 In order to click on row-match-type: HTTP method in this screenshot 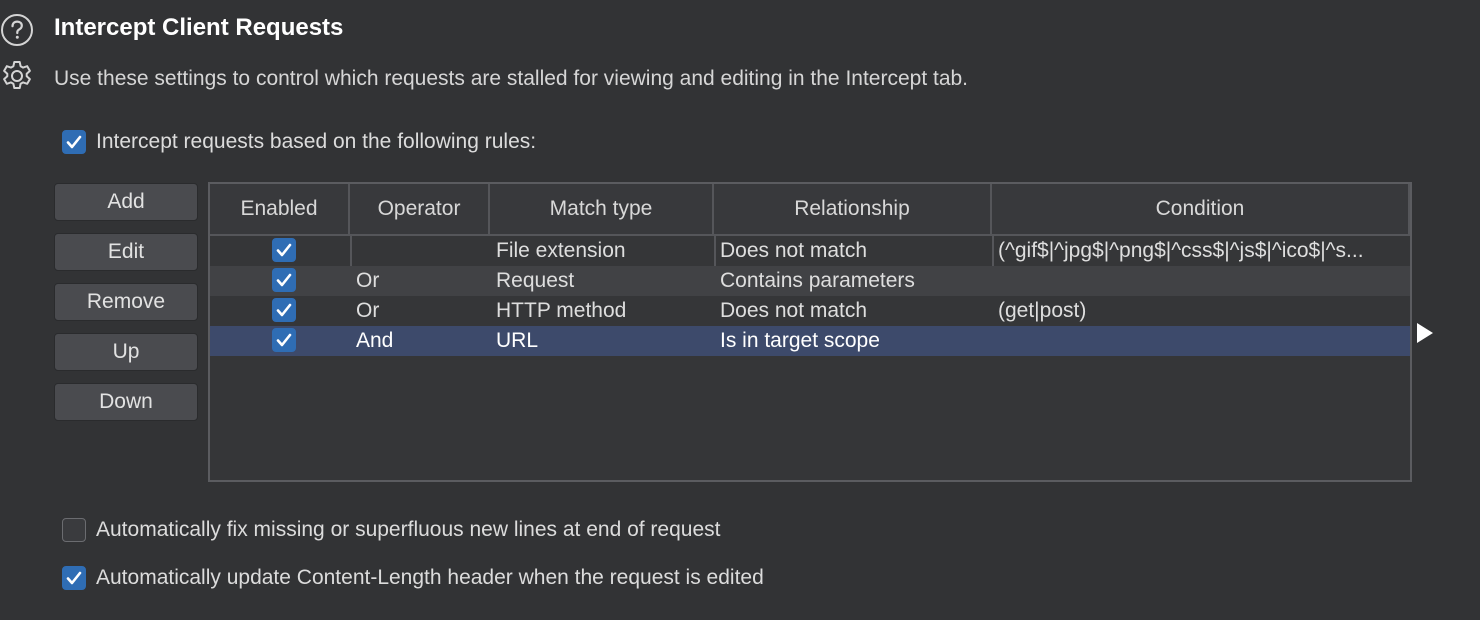, I will do `click(561, 310)`.